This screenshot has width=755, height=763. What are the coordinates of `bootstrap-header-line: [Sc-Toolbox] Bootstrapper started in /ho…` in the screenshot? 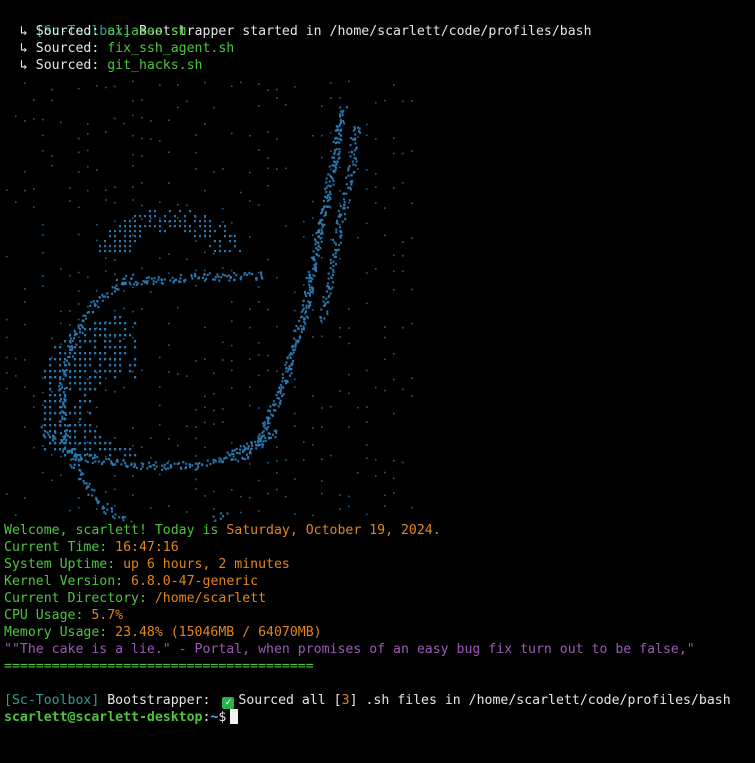 It's located at (378, 22).